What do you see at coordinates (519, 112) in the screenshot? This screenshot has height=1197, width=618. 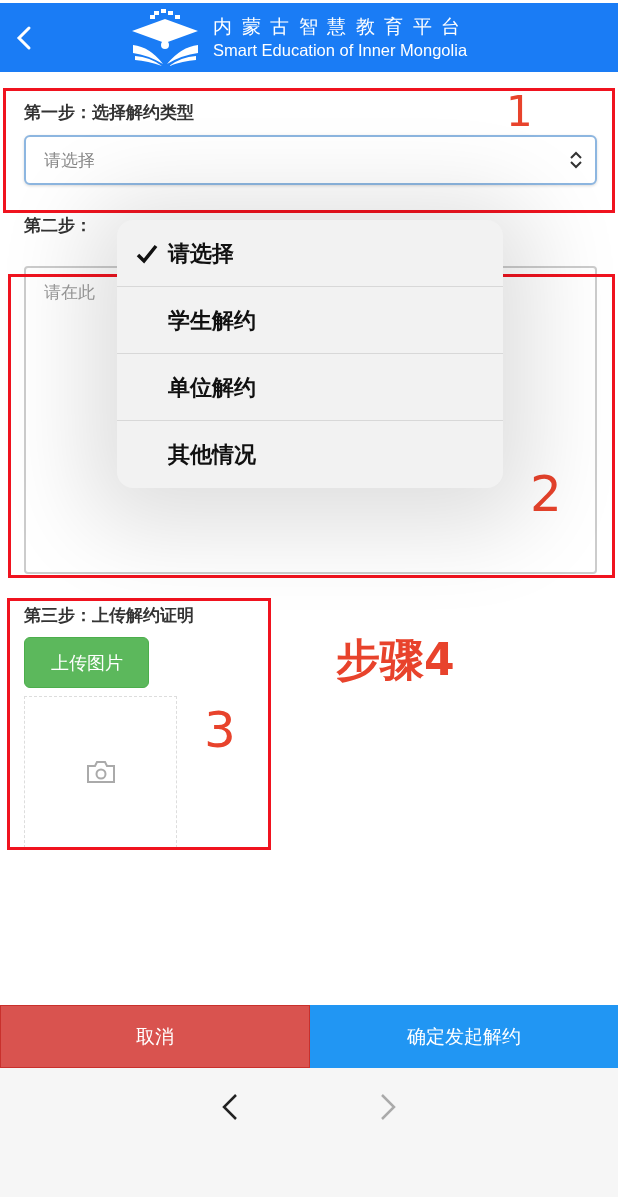 I see `annotation-number: 1` at bounding box center [519, 112].